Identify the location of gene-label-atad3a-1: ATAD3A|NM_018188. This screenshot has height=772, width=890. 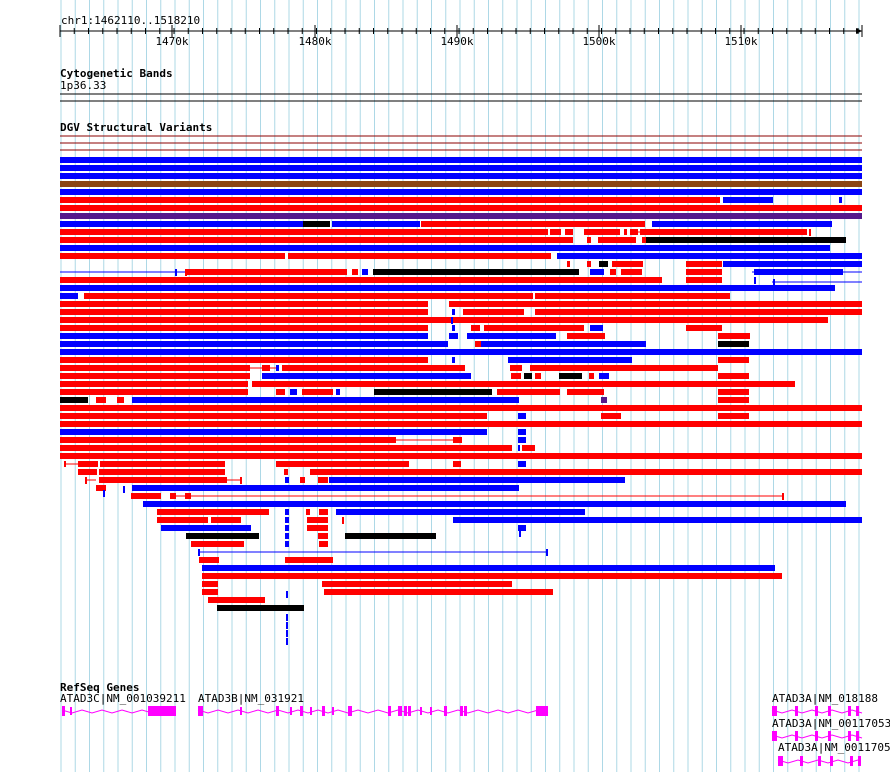
(825, 699).